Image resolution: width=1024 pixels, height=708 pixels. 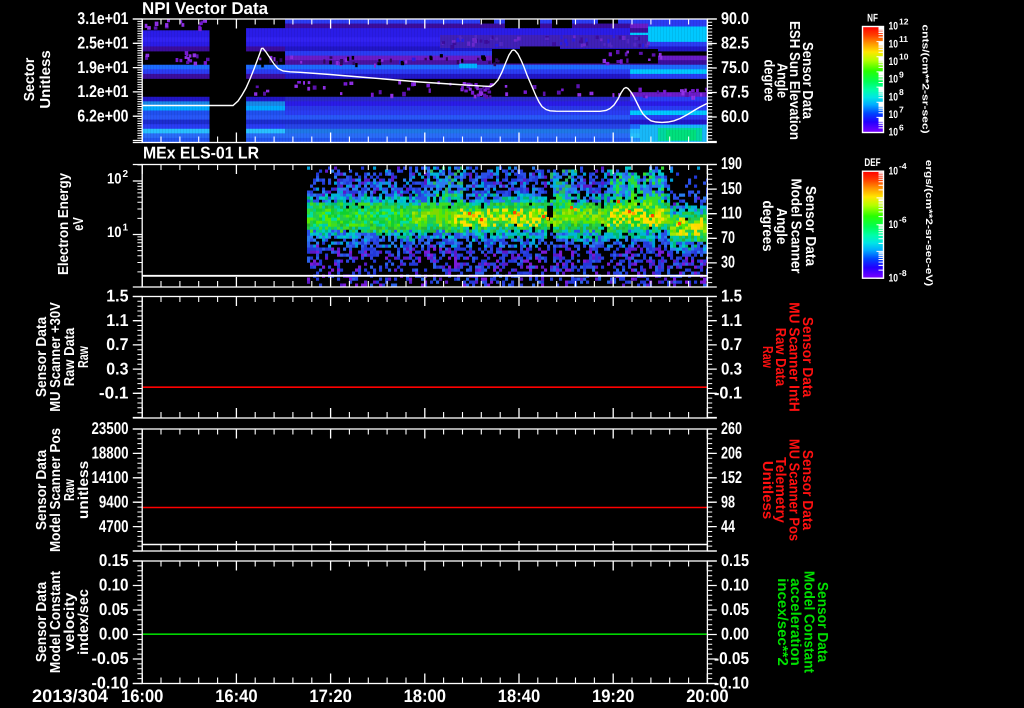 What do you see at coordinates (728, 237) in the screenshot?
I see `svg-text: 70` at bounding box center [728, 237].